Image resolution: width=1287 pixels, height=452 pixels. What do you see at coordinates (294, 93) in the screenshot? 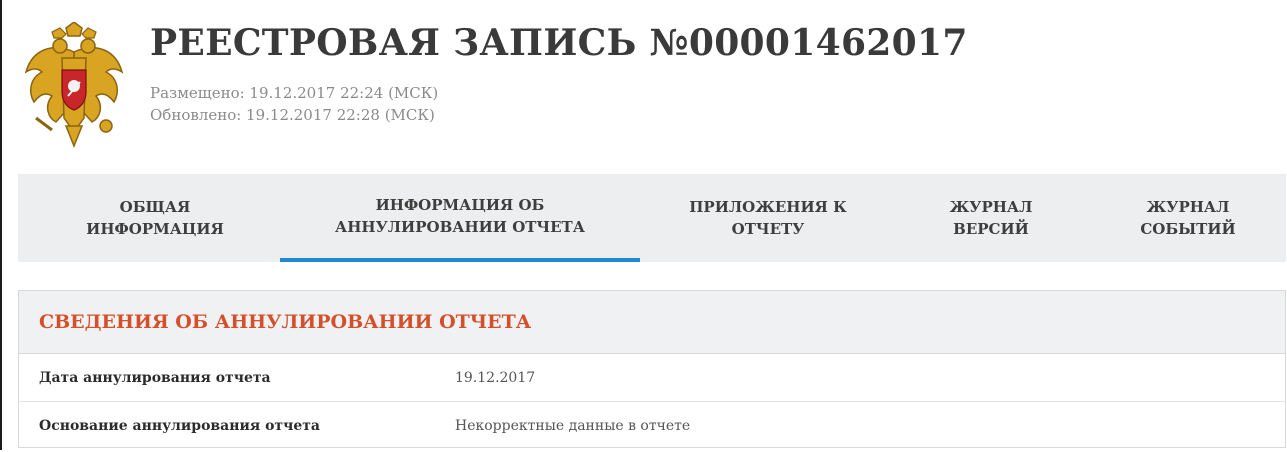
I see `posted-timestamp: Размещено: 19.12.2017 22:24 (МСК)` at bounding box center [294, 93].